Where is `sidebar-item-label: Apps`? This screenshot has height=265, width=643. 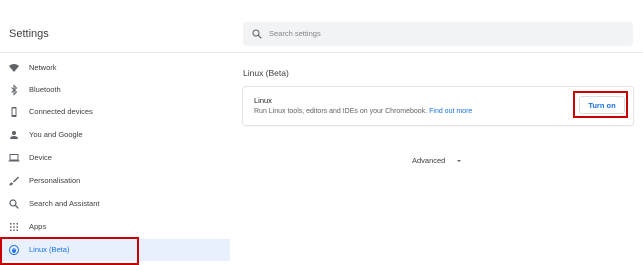
sidebar-item-label: Apps is located at coordinates (38, 226).